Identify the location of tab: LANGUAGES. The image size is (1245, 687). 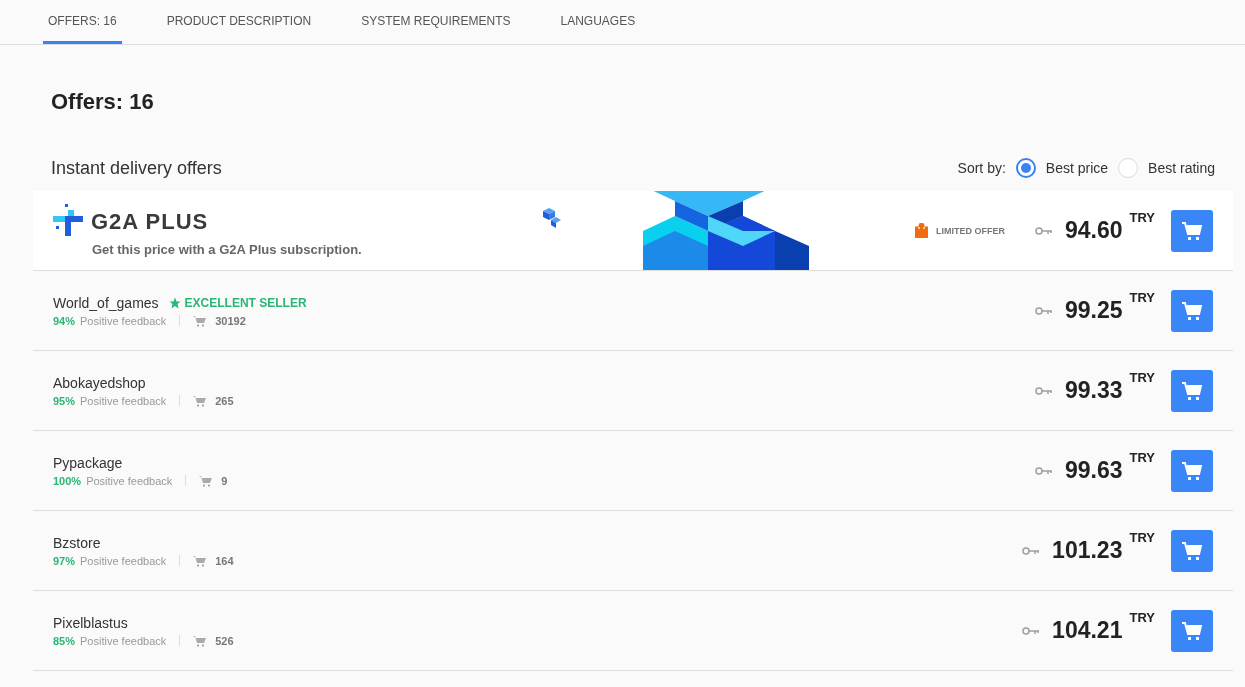
(598, 22).